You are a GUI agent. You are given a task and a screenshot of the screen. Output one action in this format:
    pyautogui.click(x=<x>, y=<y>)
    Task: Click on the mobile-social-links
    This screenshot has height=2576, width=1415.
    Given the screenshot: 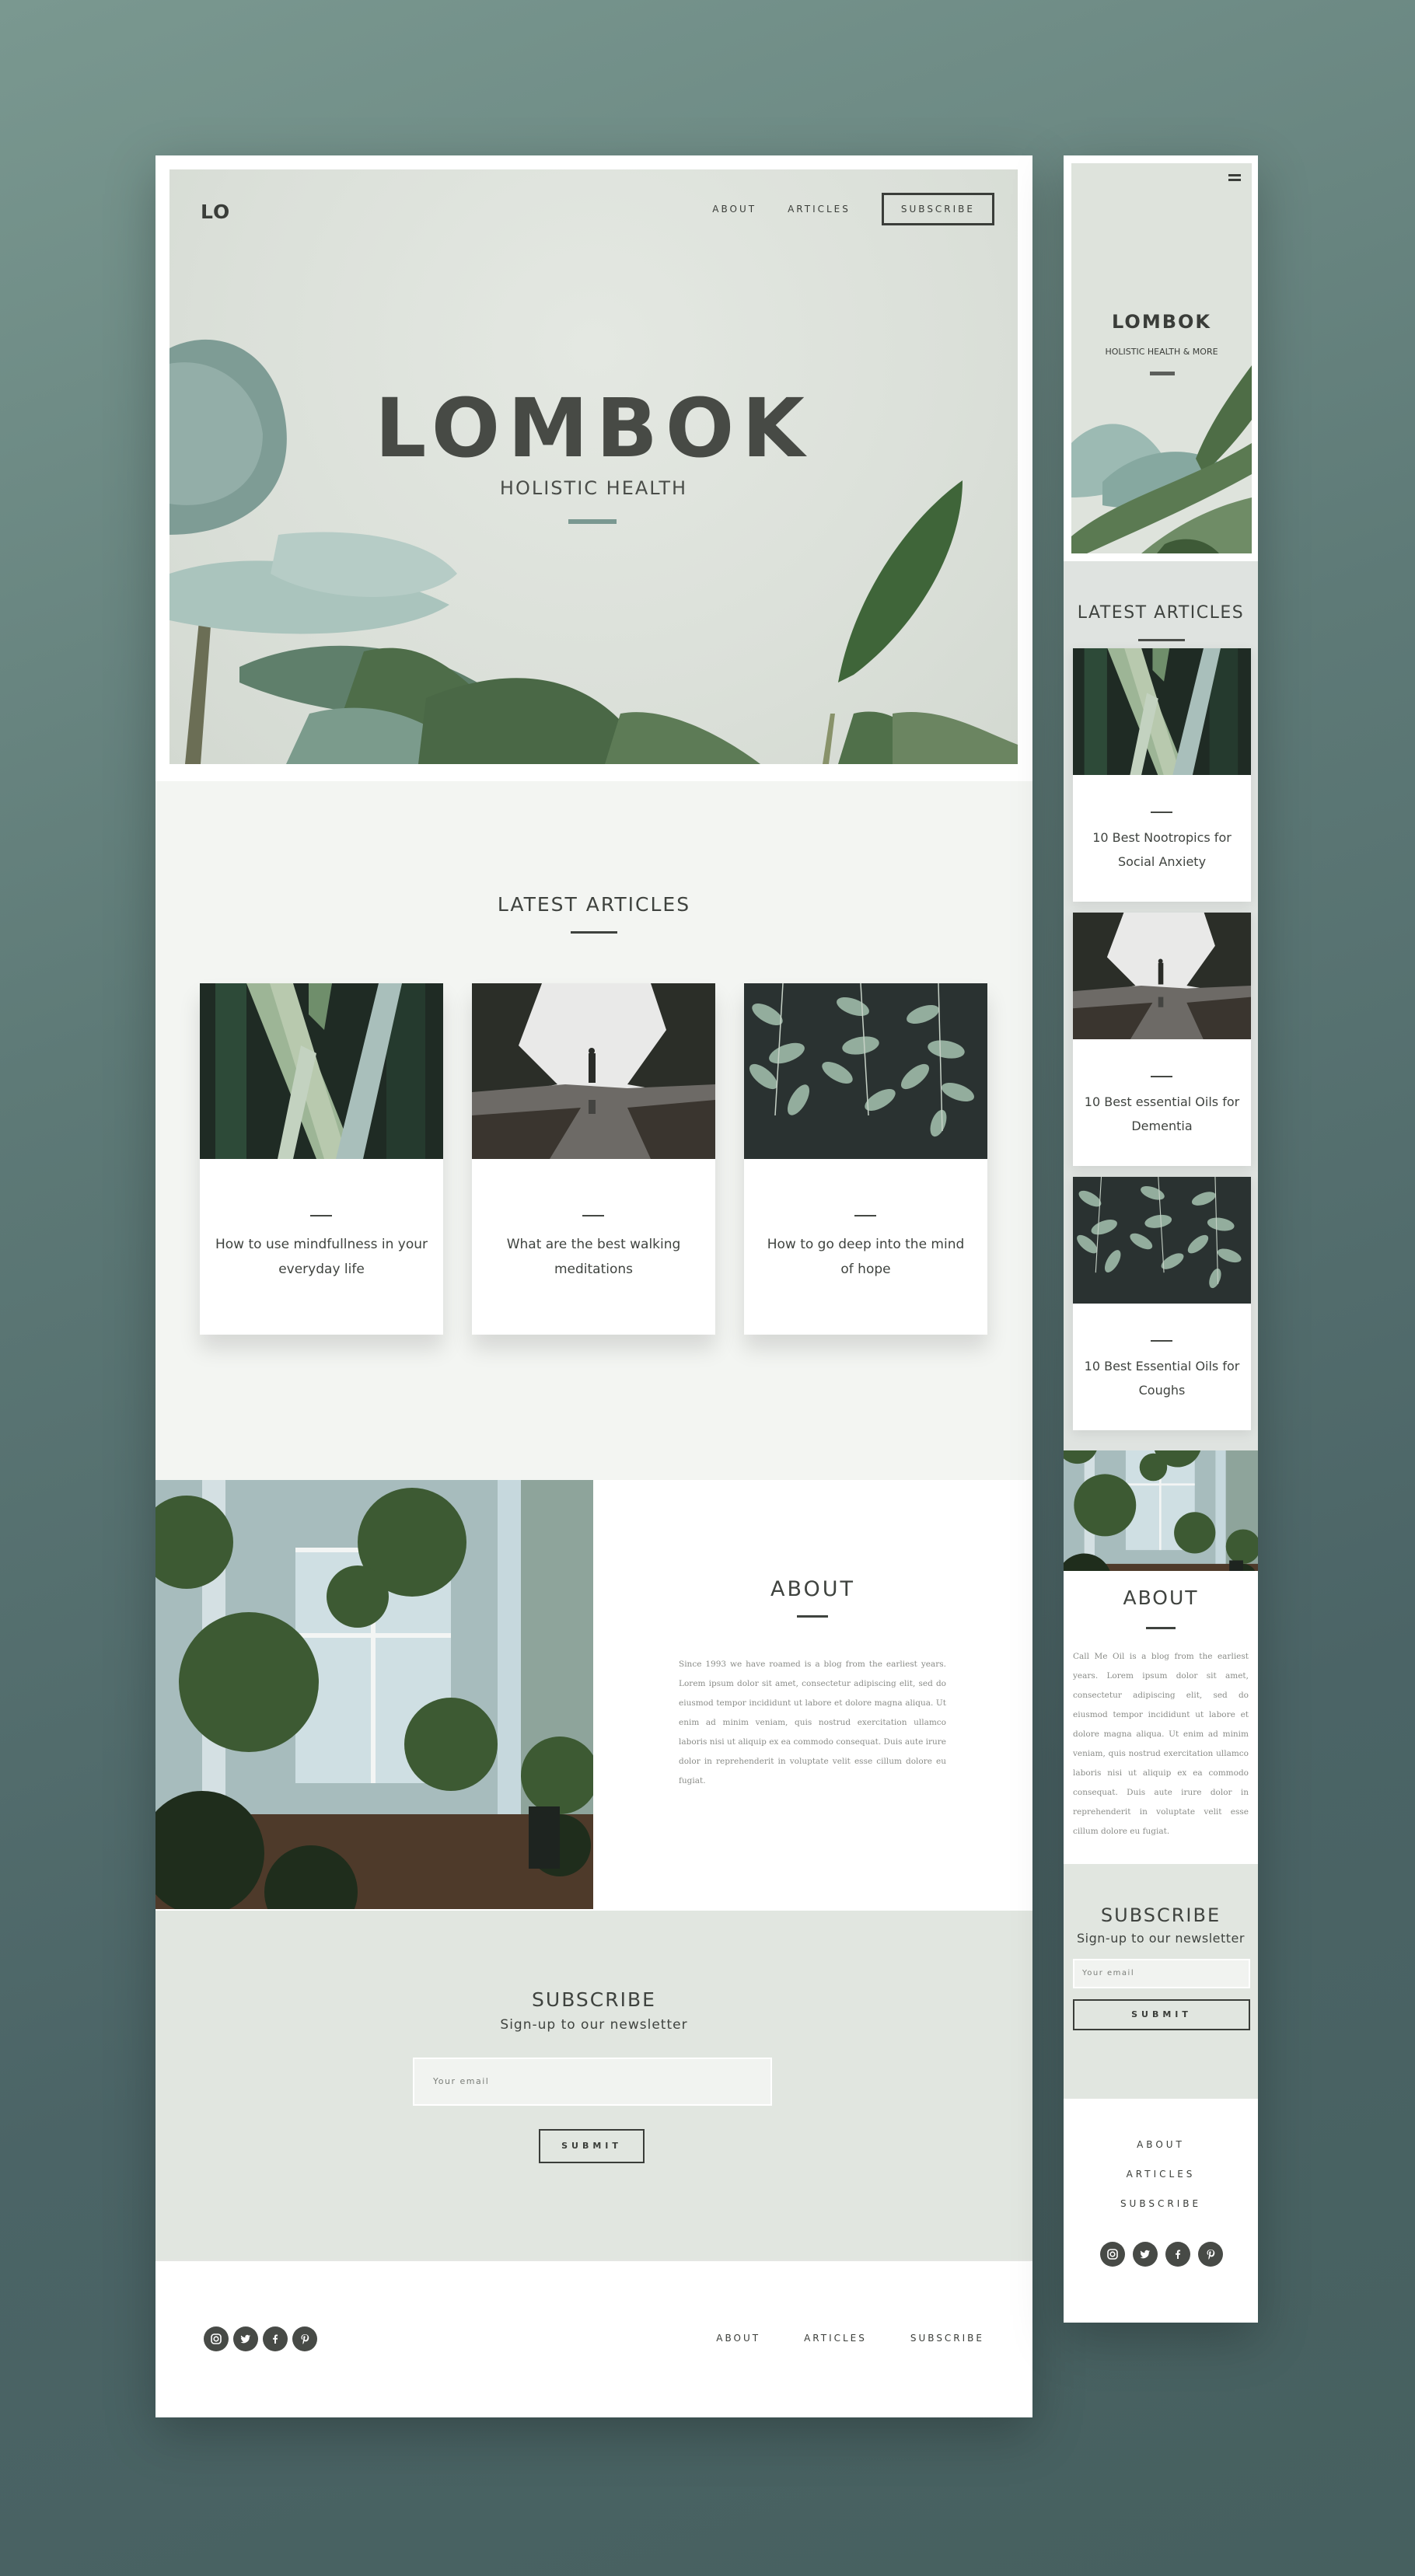 What is the action you would take?
    pyautogui.click(x=1161, y=2255)
    